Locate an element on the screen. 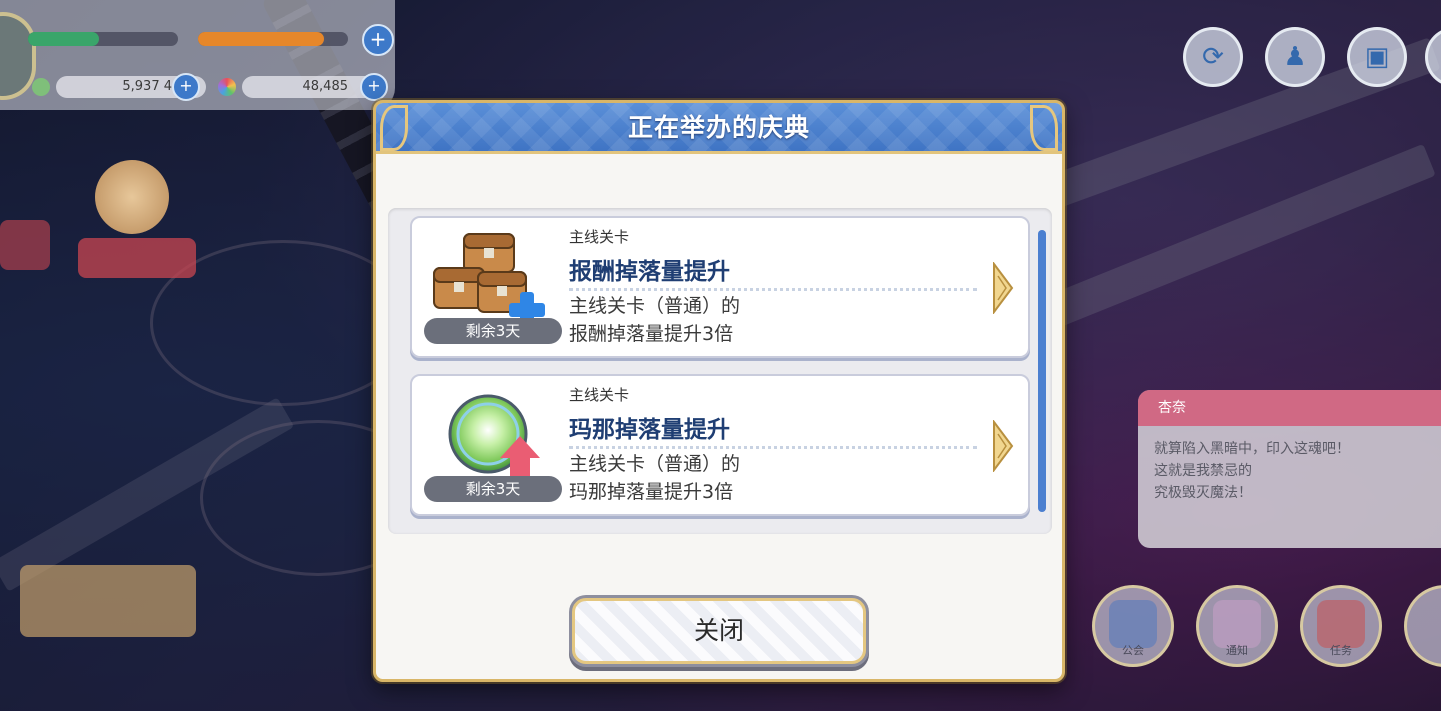 The image size is (1441, 711). guild-label: 公会 is located at coordinates (1133, 650).